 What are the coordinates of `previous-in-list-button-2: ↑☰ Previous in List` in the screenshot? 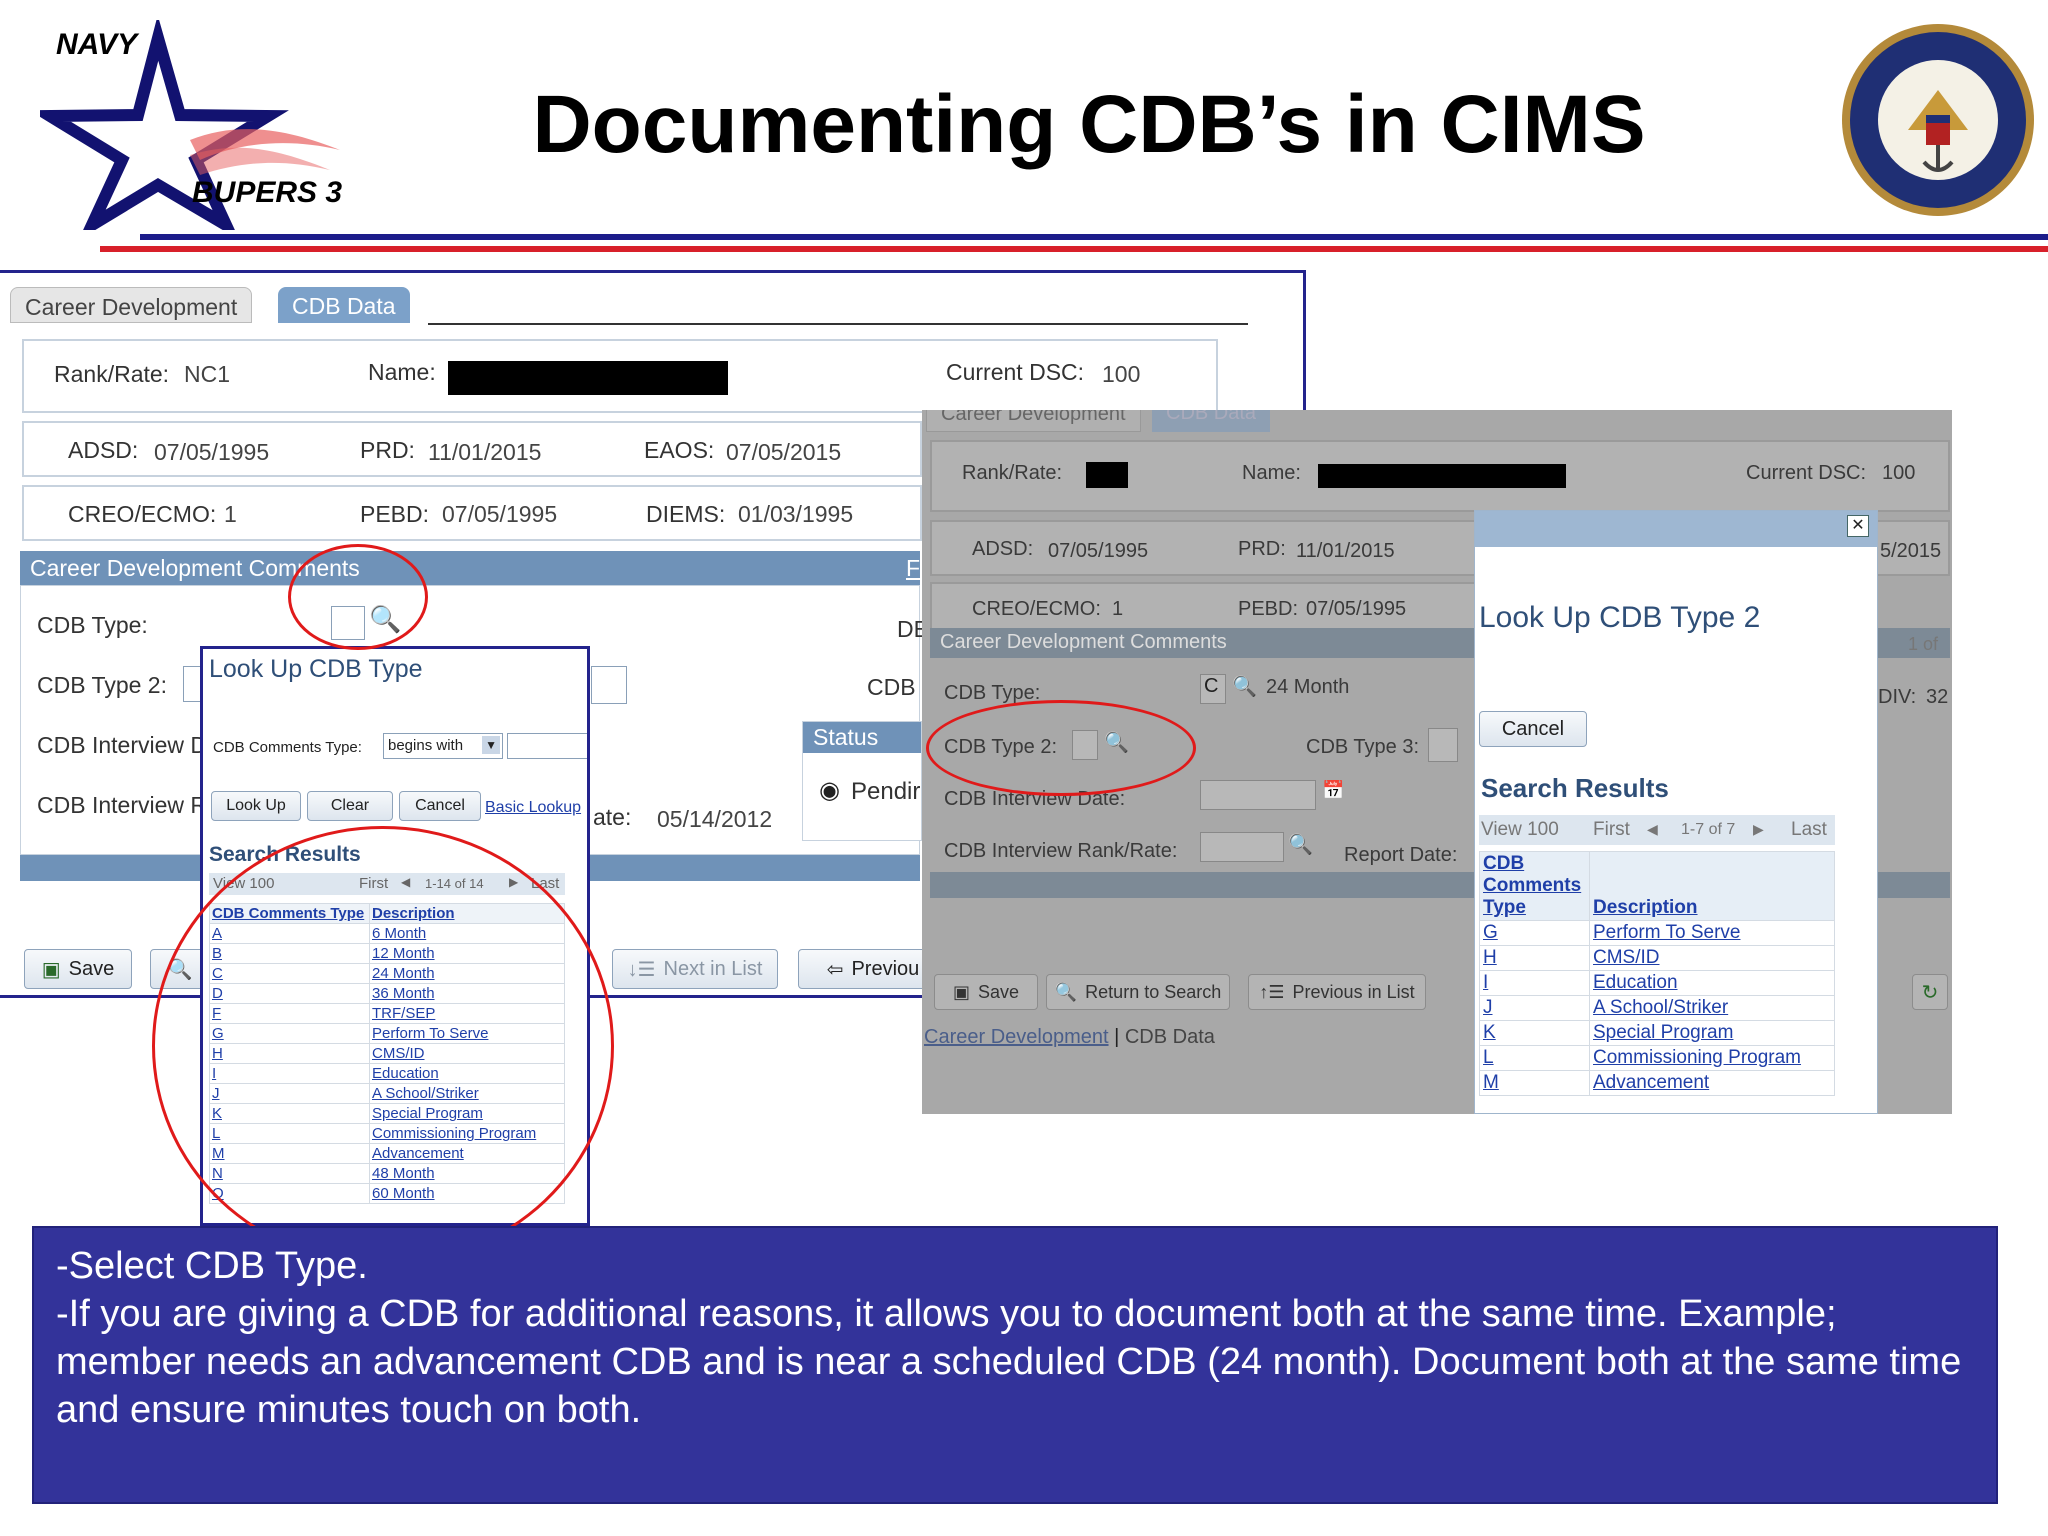 It's located at (1337, 992).